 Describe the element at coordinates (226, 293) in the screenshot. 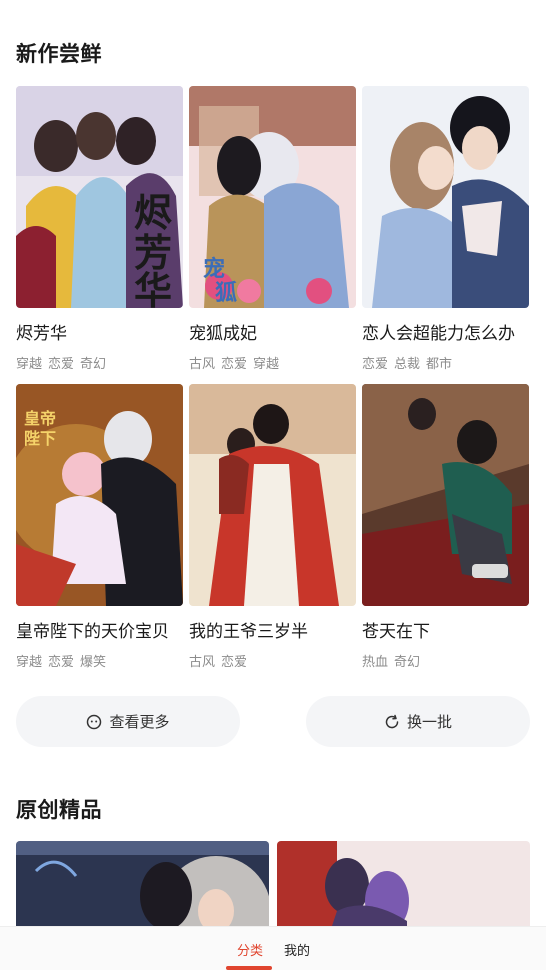

I see `svg-text: 狐` at that location.